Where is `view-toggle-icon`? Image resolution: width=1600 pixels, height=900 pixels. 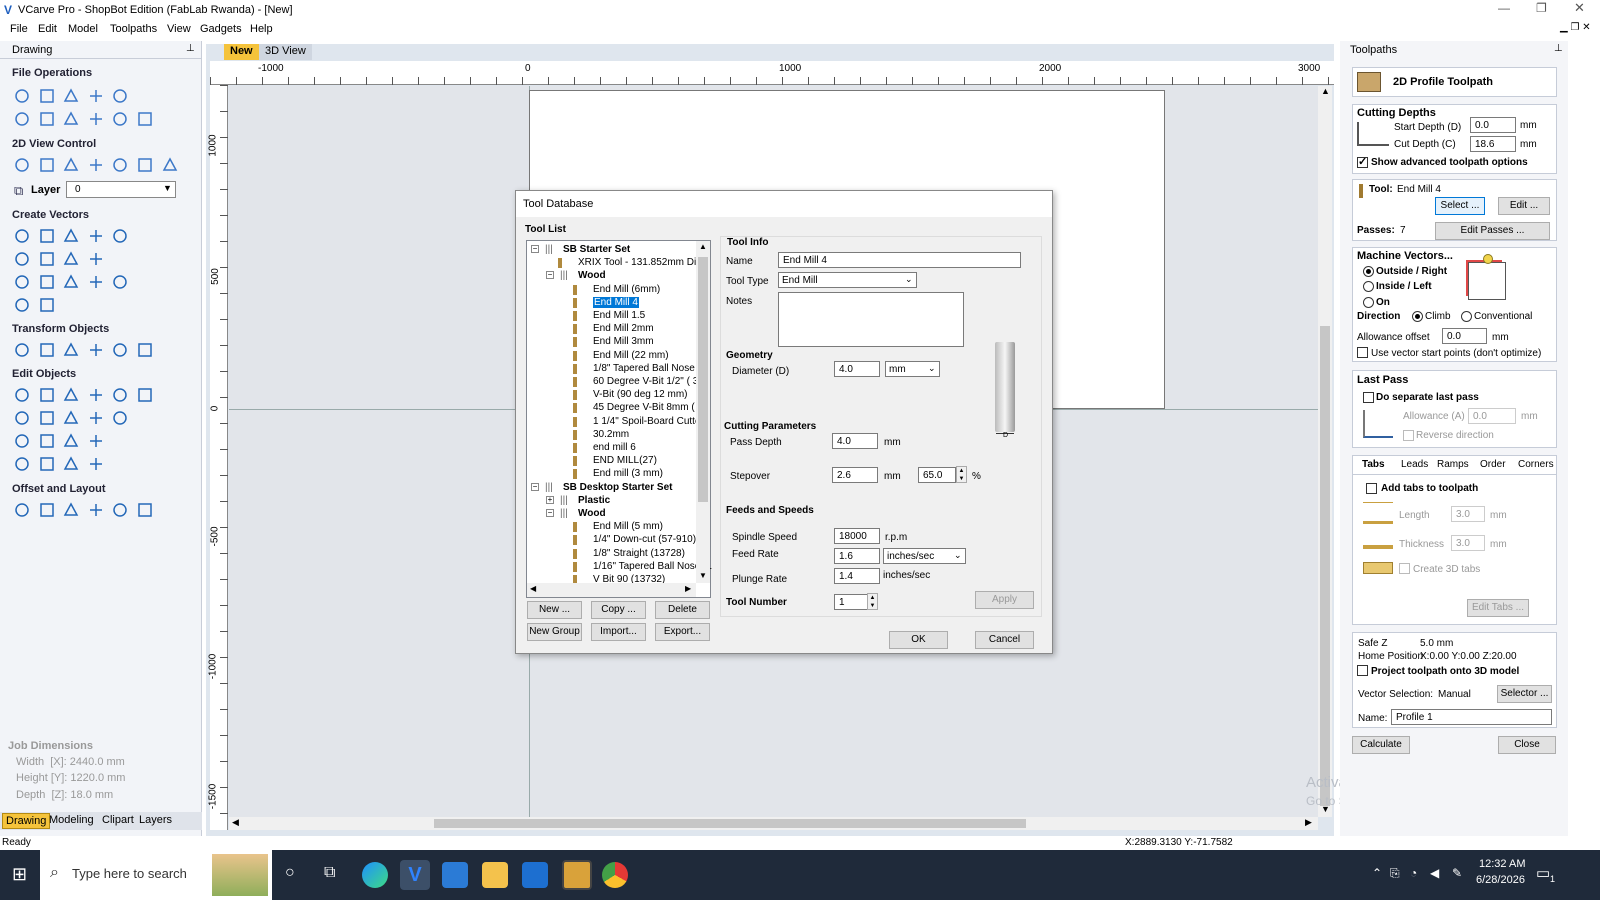 view-toggle-icon is located at coordinates (144, 164).